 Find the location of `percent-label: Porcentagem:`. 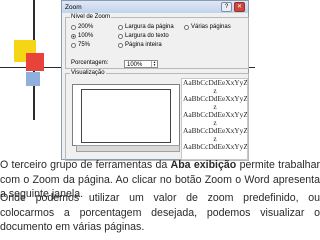

percent-label: Porcentagem: is located at coordinates (90, 63).